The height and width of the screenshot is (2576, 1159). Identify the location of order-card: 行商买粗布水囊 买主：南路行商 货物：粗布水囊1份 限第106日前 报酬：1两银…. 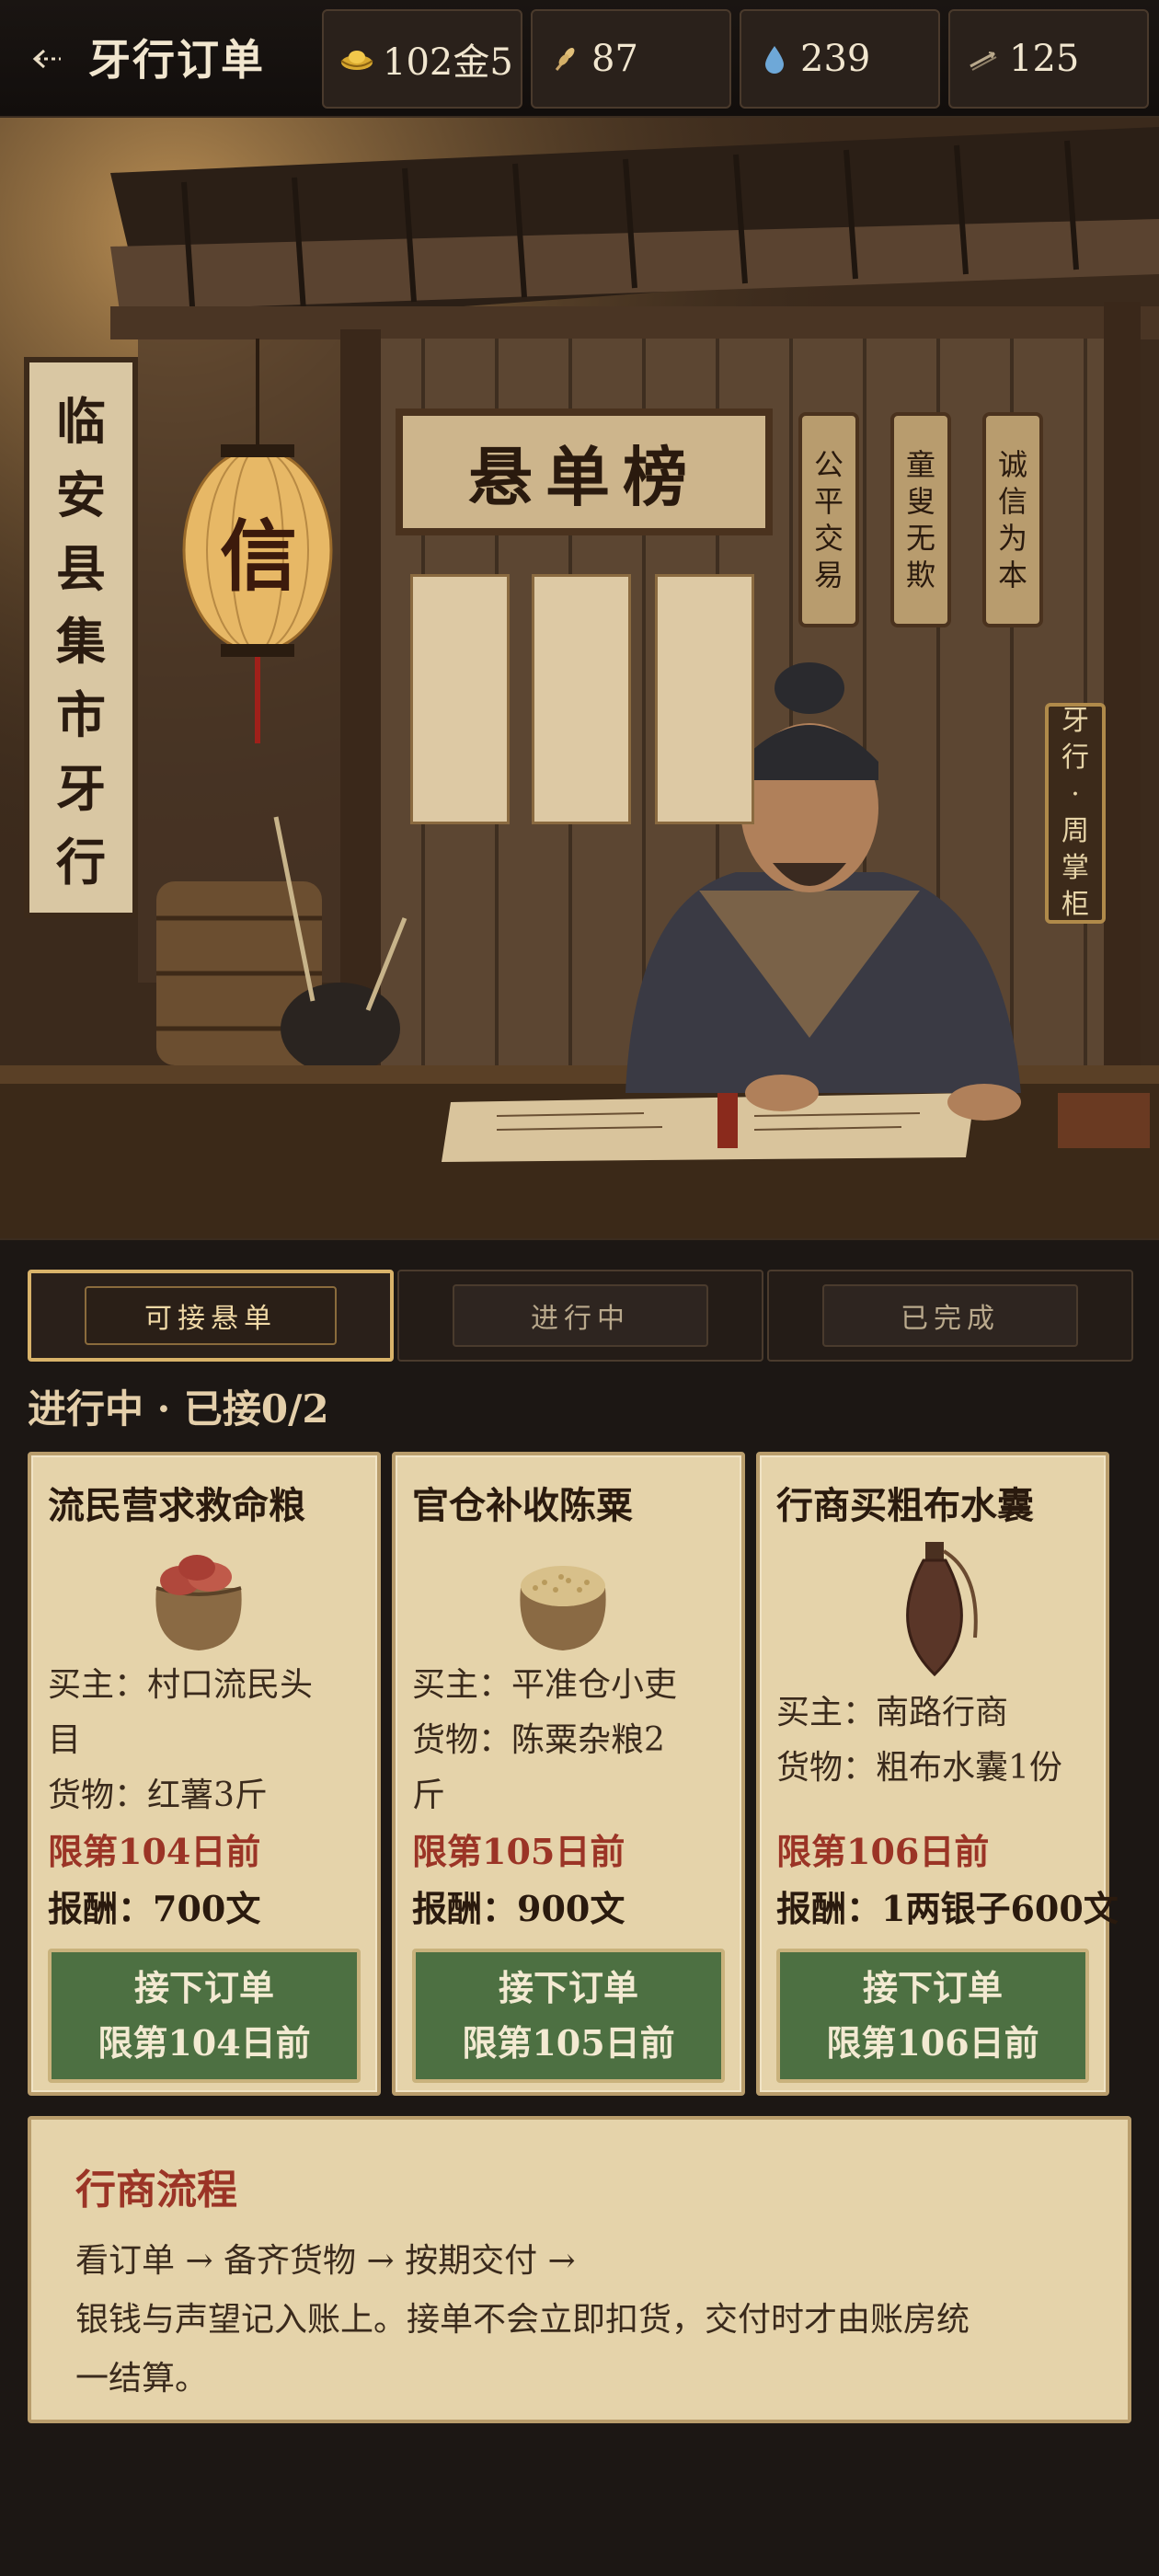
(937, 1774).